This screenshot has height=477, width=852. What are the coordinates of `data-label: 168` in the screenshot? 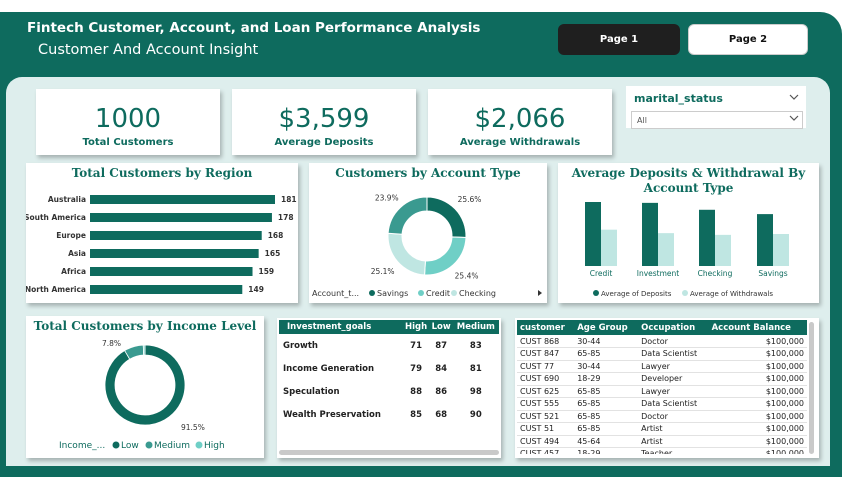 It's located at (276, 235).